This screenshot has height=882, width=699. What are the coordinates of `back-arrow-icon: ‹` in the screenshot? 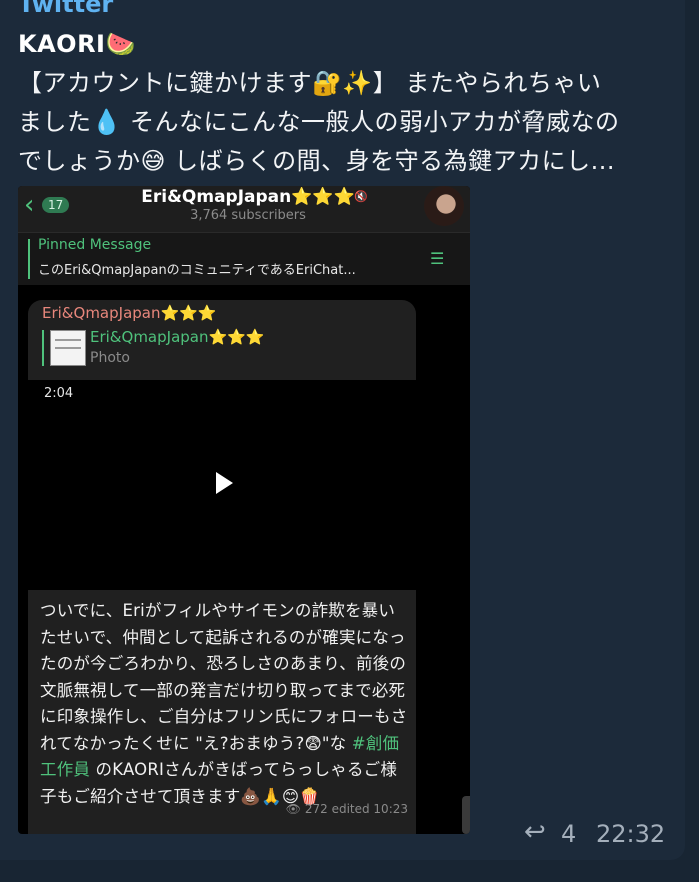 It's located at (29, 205).